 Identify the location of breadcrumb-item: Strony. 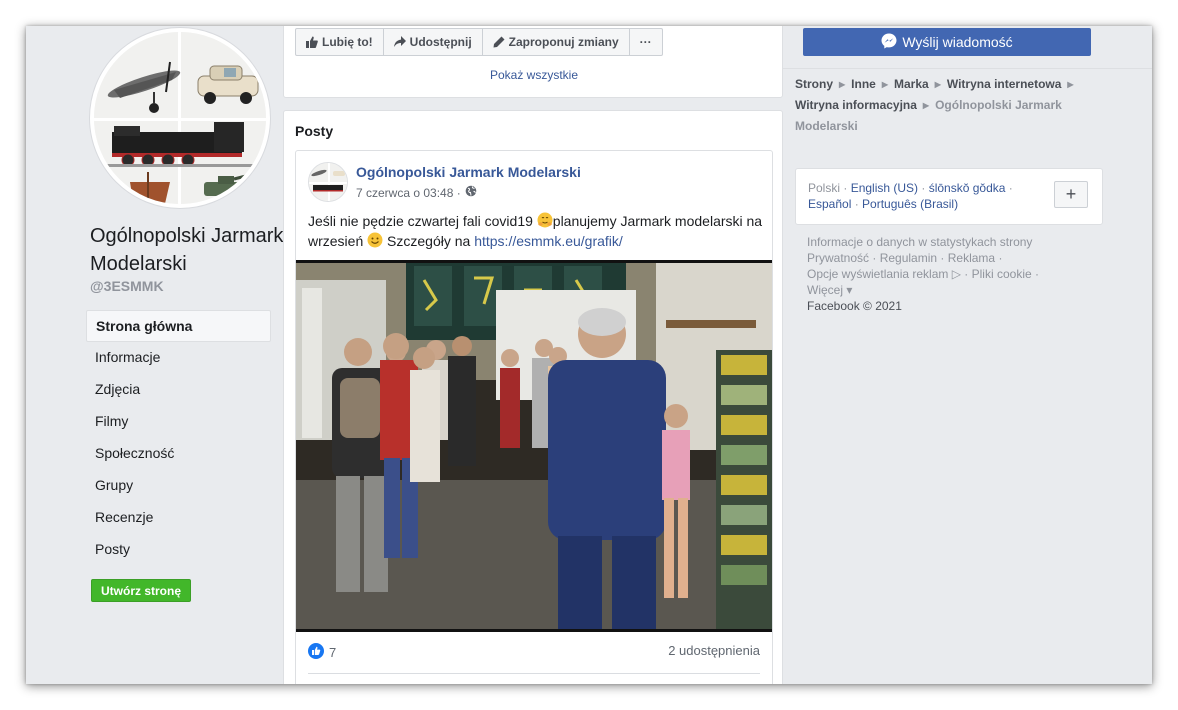
(814, 84).